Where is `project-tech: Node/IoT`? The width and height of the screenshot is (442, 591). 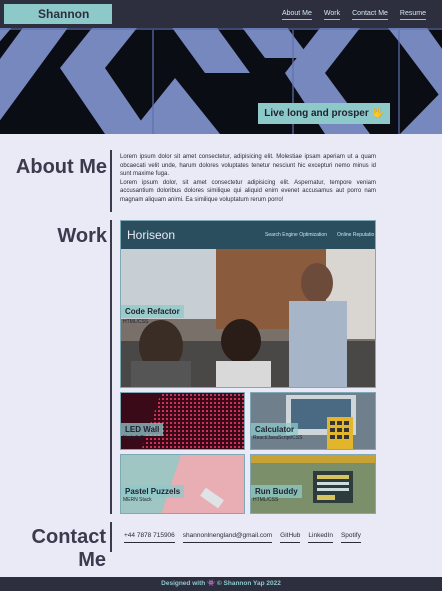 project-tech: Node/IoT is located at coordinates (133, 438).